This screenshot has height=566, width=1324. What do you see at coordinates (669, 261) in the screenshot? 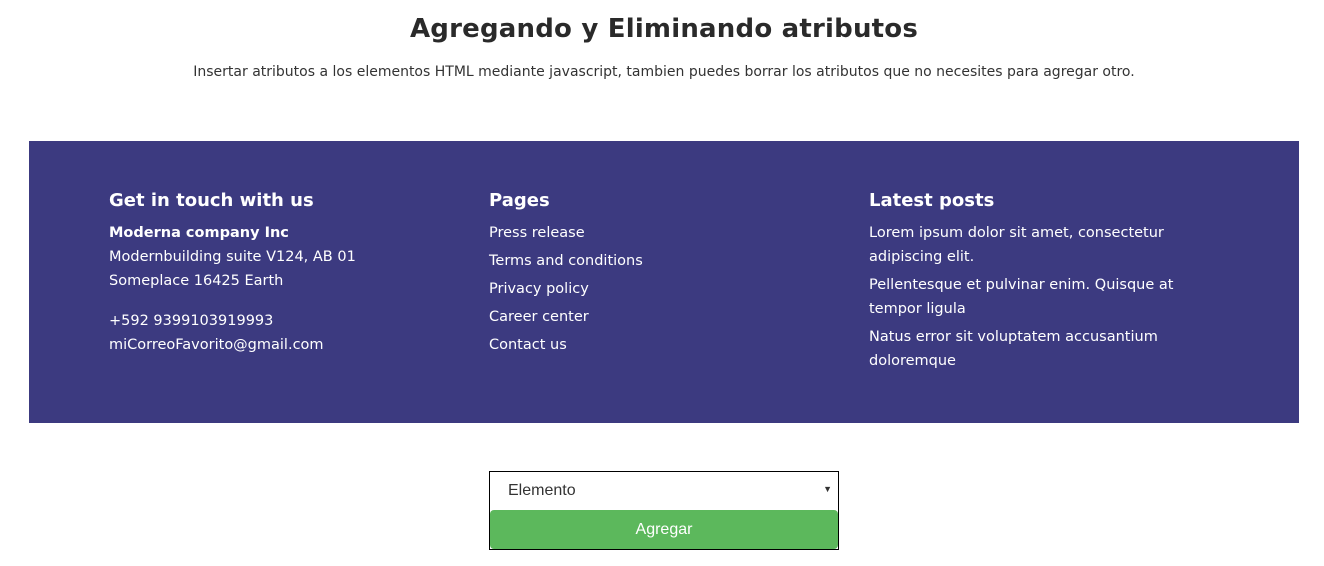
I see `link-terms-and-conditions: Terms and conditions` at bounding box center [669, 261].